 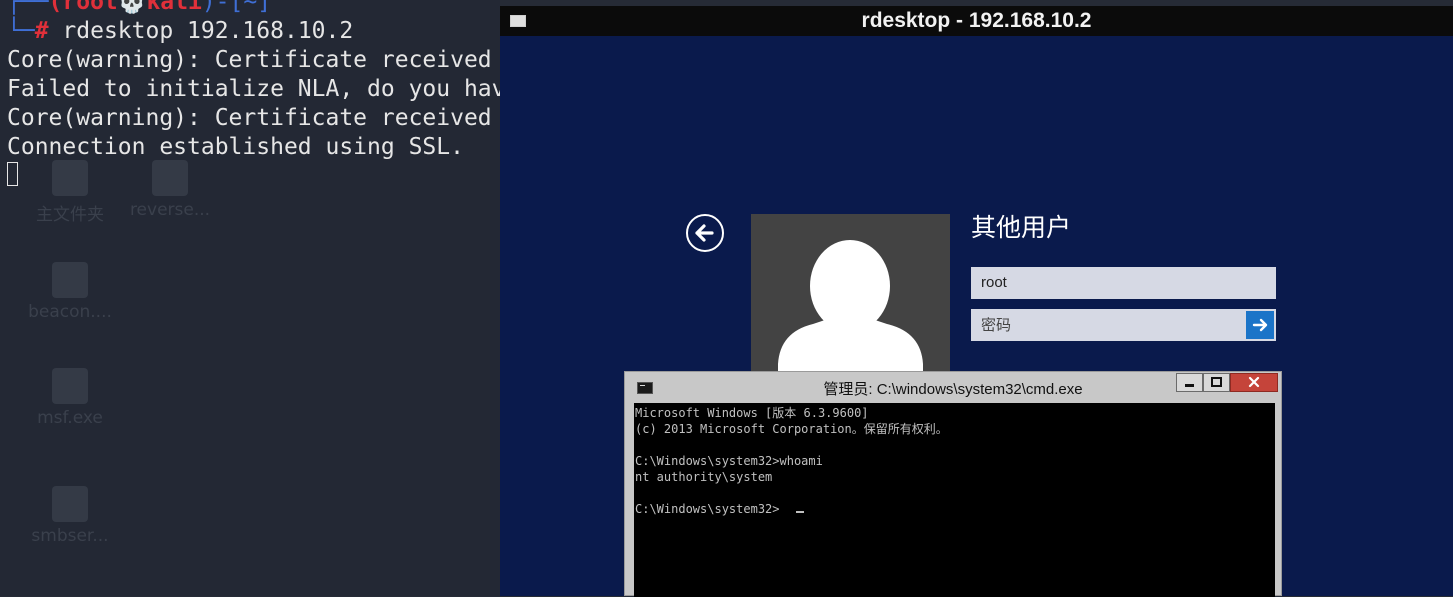 I want to click on rdesktop-titlebar: rdesktop - 192.168.10.2, so click(x=976, y=21).